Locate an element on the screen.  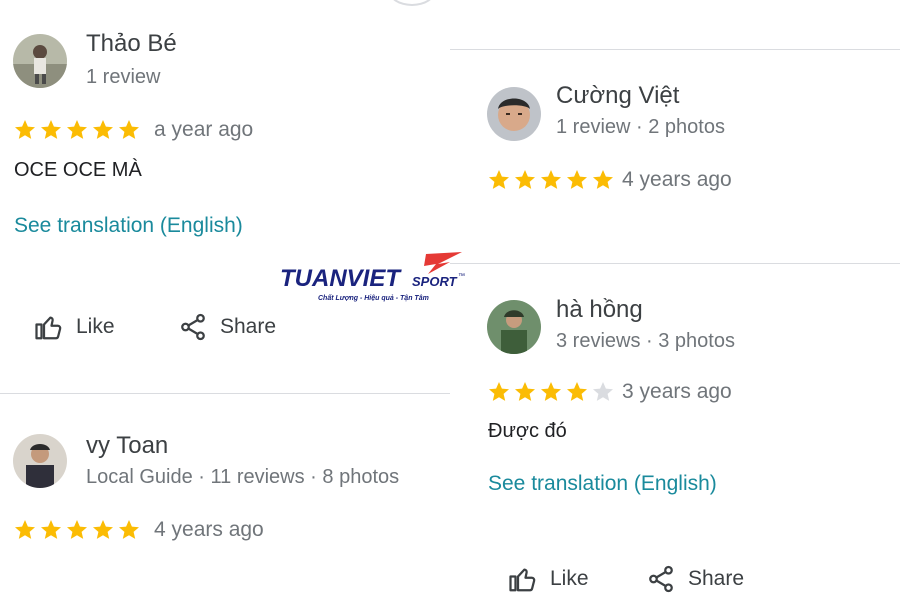
reviewer-meta: 1 review is located at coordinates (123, 77).